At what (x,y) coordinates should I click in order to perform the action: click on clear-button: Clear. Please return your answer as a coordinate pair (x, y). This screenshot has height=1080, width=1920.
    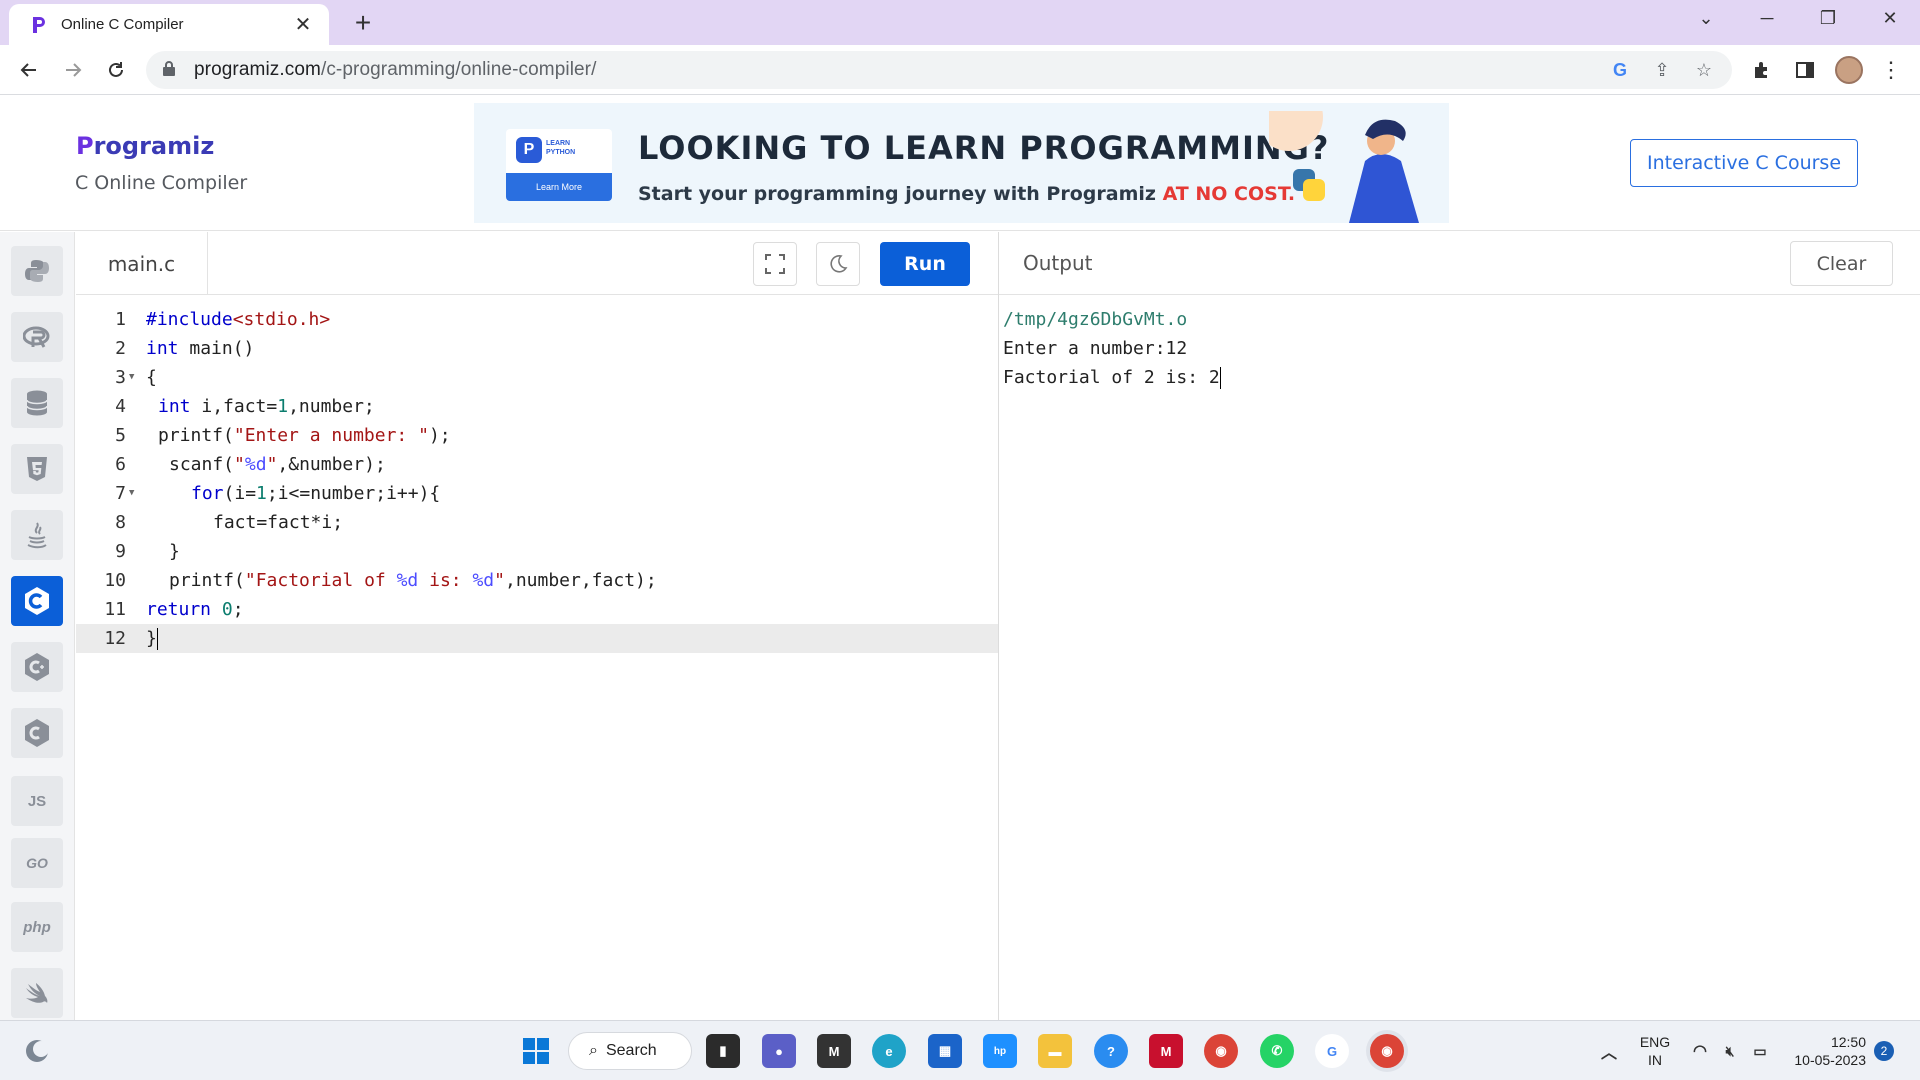
    Looking at the image, I should click on (1841, 263).